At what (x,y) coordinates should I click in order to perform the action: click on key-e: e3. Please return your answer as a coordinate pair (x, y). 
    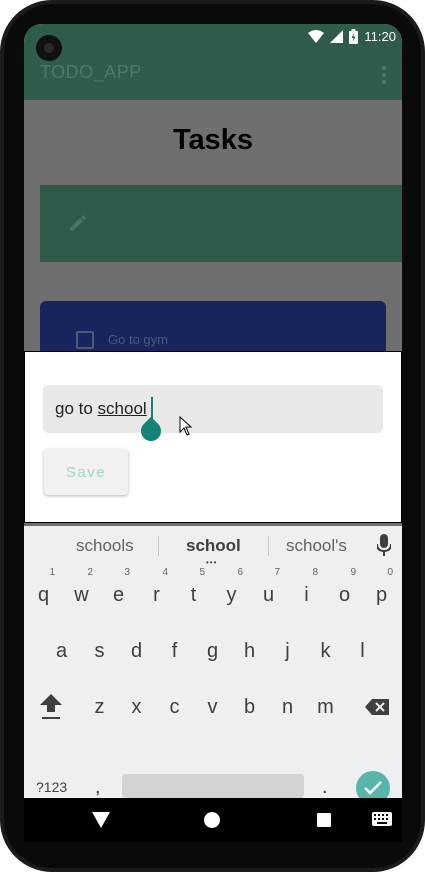
    Looking at the image, I should click on (118, 593).